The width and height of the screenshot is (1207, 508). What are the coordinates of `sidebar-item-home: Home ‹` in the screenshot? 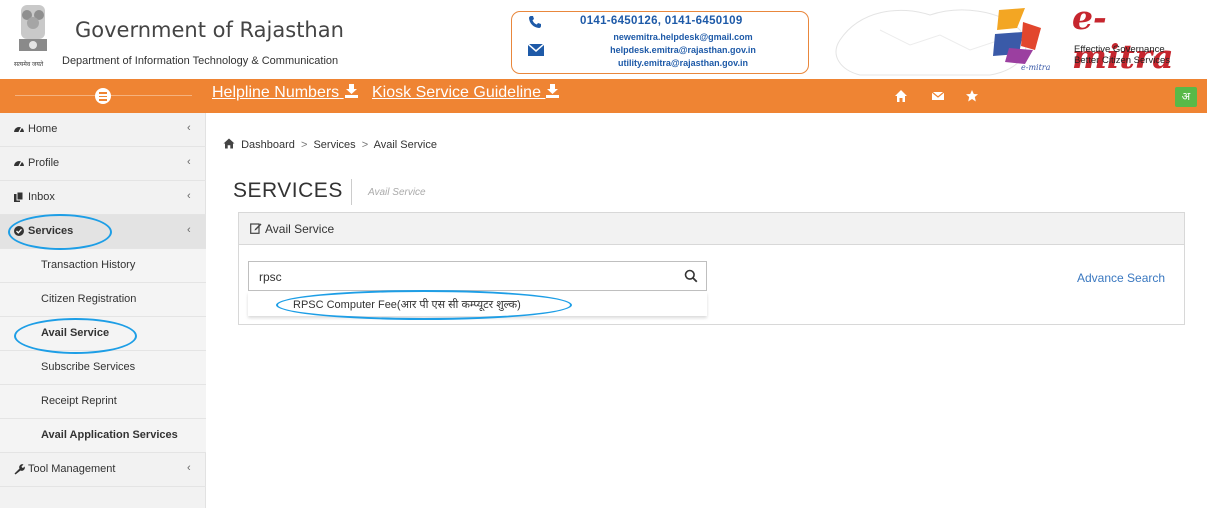 It's located at (103, 130).